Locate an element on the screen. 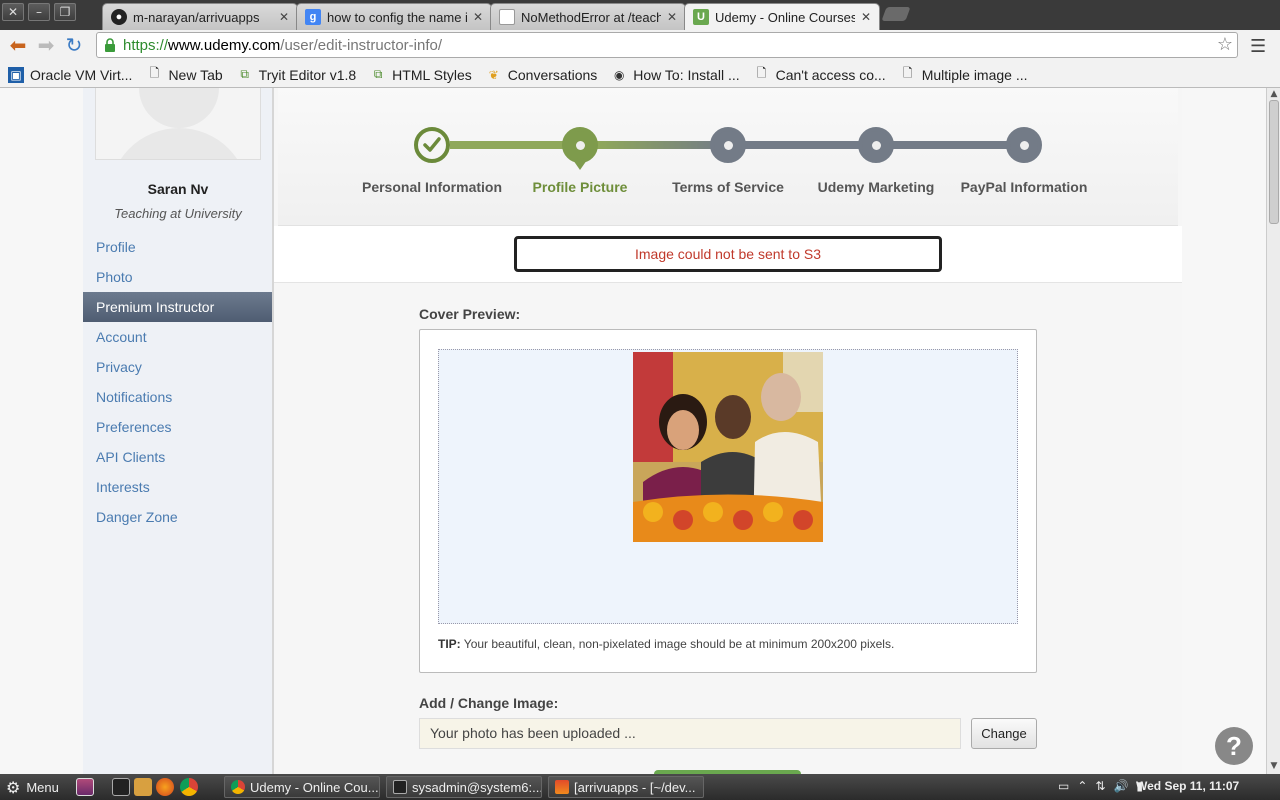 The image size is (1280, 800). chrome-icon is located at coordinates (238, 787).